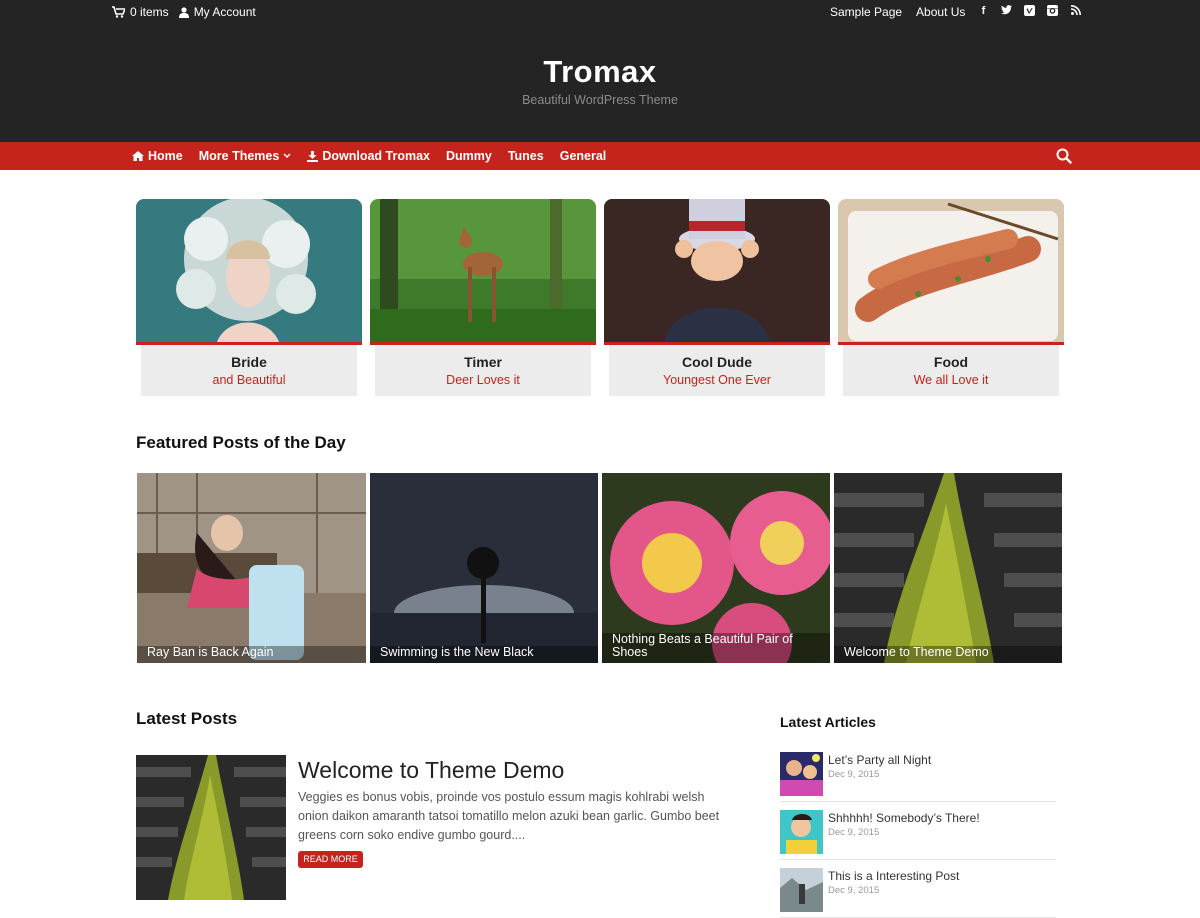 Image resolution: width=1200 pixels, height=918 pixels. I want to click on nav-item-dummy: Dummy, so click(469, 156).